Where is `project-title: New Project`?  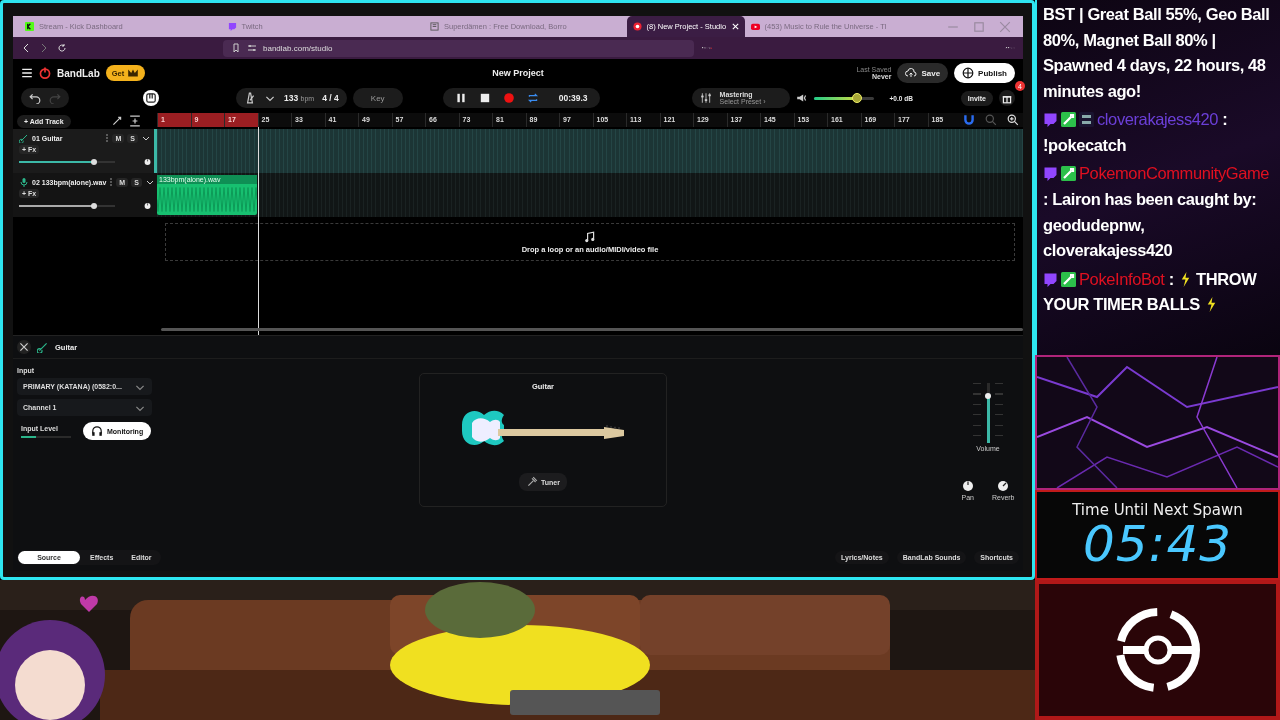
project-title: New Project is located at coordinates (518, 73).